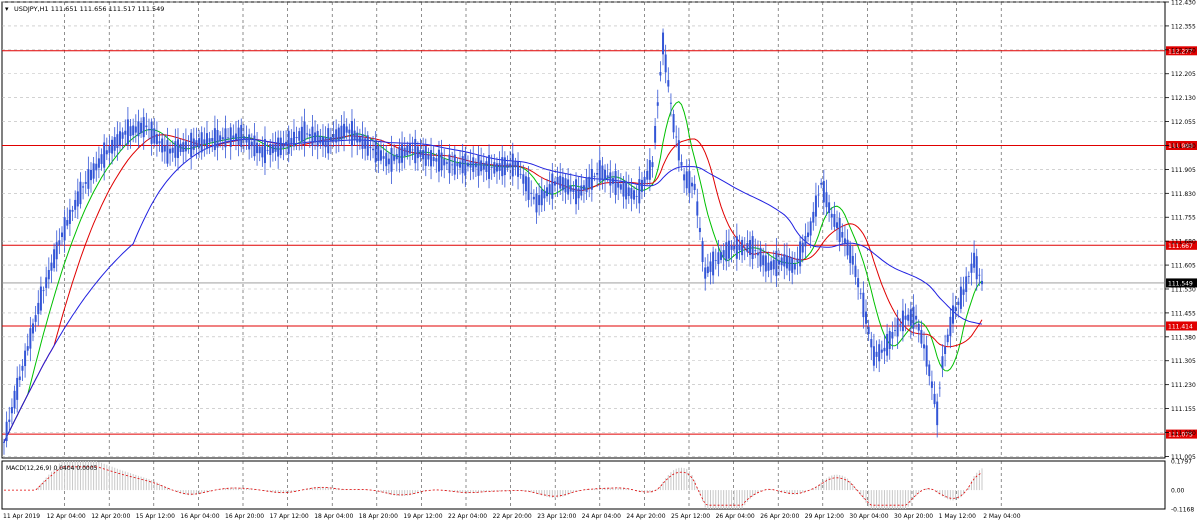 This screenshot has height=527, width=1200. What do you see at coordinates (7, 9) in the screenshot?
I see `chart-menu-glyph: ▾` at bounding box center [7, 9].